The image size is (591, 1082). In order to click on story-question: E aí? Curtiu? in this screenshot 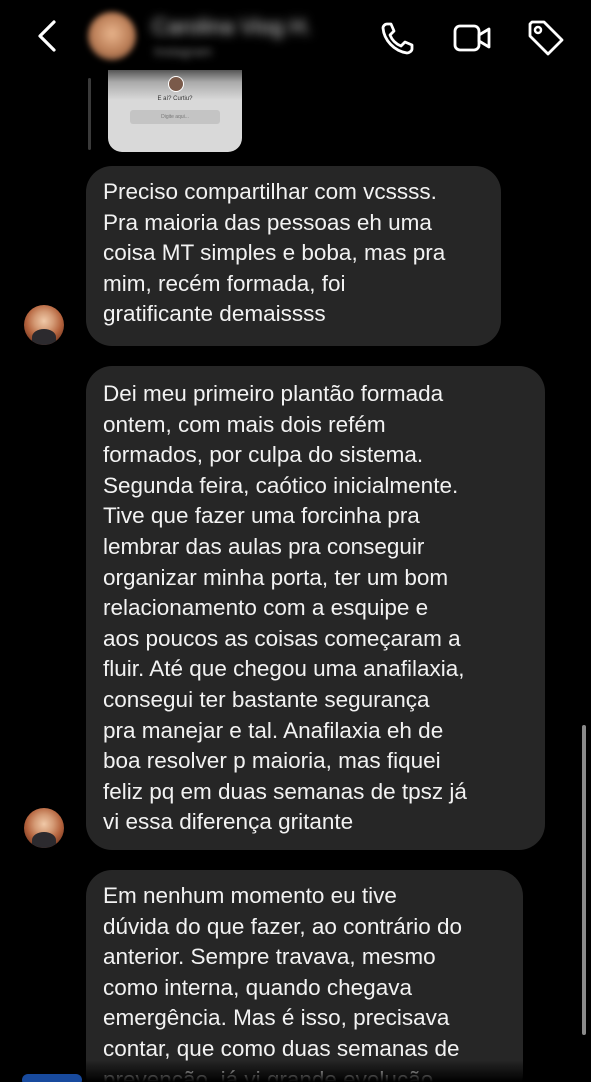, I will do `click(175, 99)`.